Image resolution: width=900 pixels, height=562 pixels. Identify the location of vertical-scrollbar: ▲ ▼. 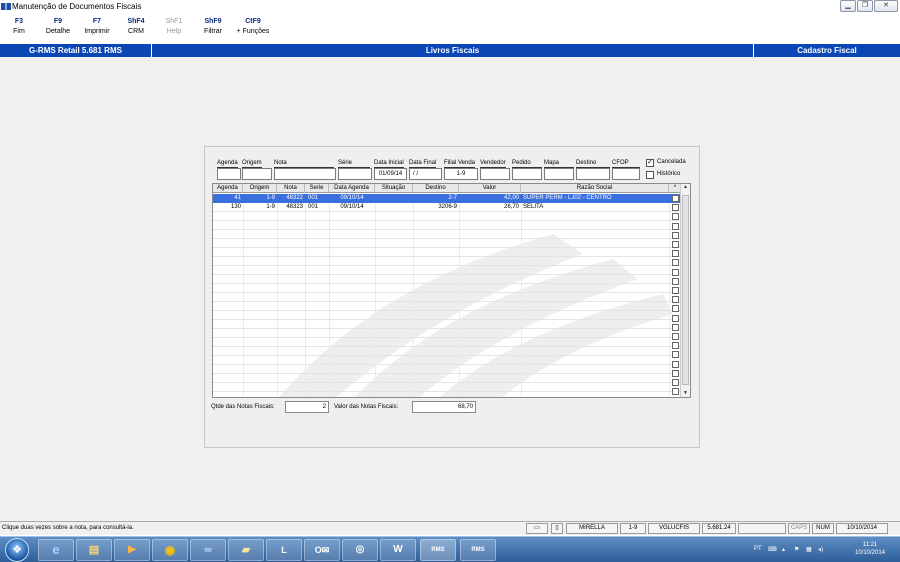
(685, 290).